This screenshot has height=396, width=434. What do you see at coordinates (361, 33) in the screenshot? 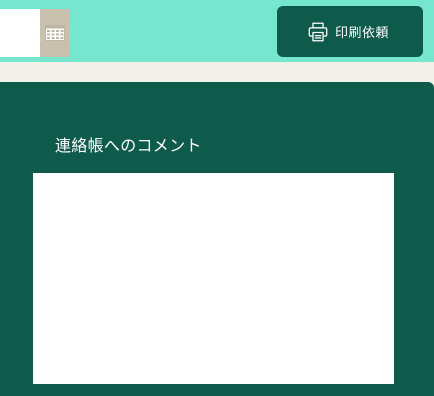
I see `print-request-label: 印刷依頼` at bounding box center [361, 33].